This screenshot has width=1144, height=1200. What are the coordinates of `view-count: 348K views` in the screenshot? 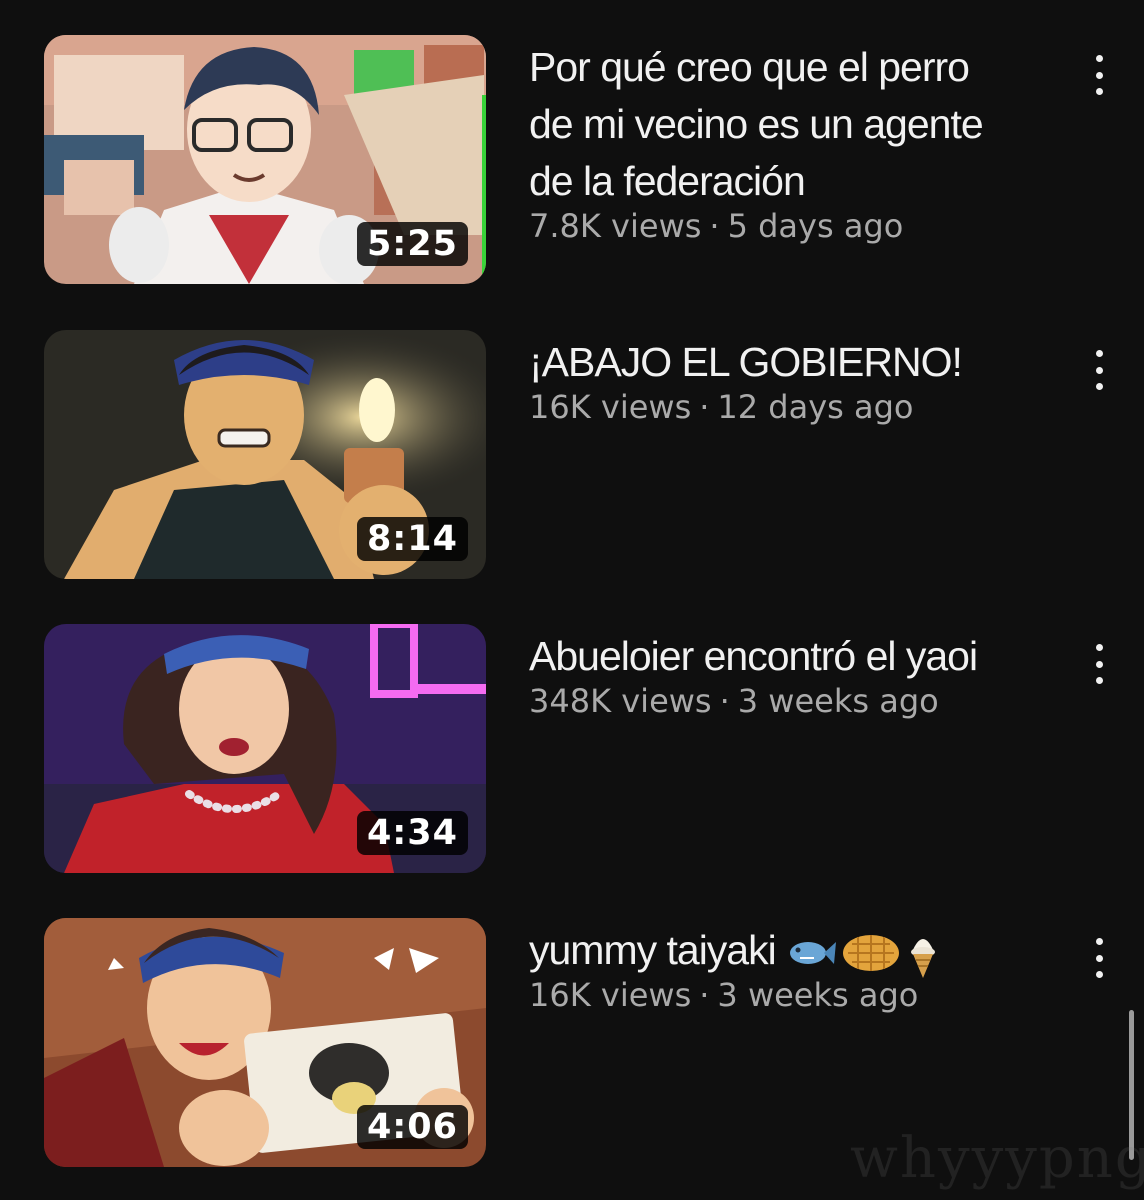 It's located at (620, 701).